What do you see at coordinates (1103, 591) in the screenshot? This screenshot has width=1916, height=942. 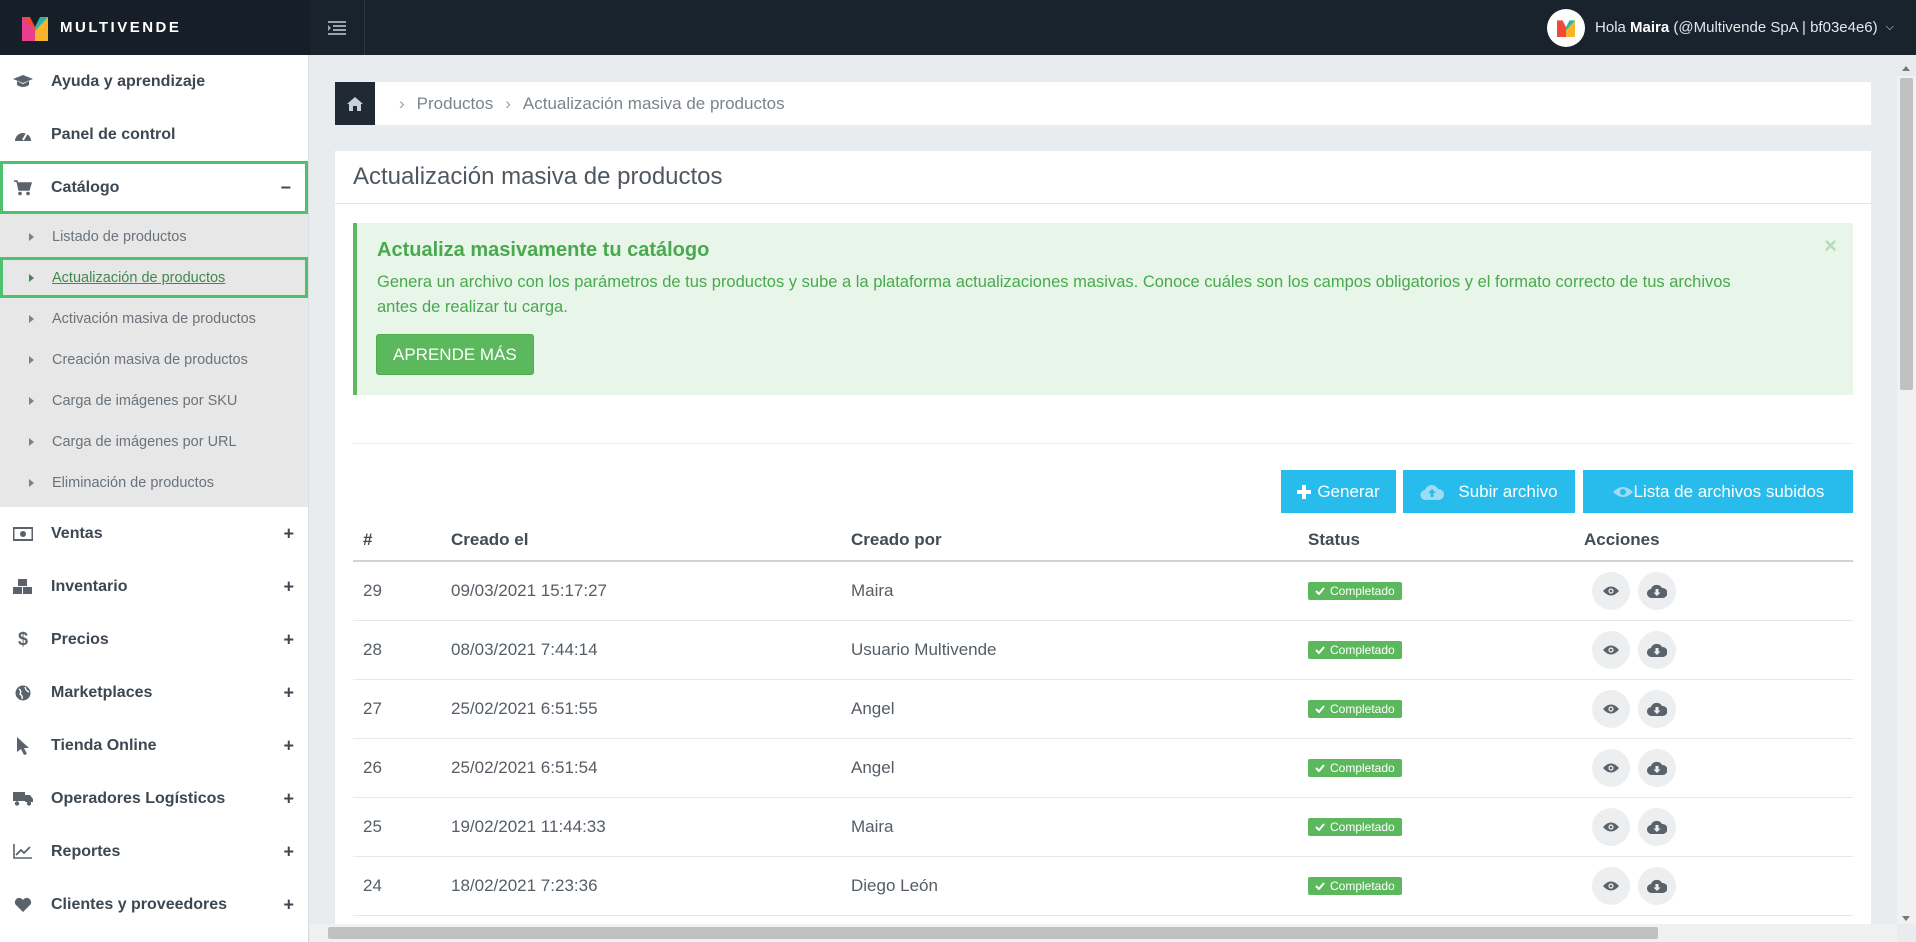 I see `table-row: 29 09/03/2021 15:17:27 Maira Completado` at bounding box center [1103, 591].